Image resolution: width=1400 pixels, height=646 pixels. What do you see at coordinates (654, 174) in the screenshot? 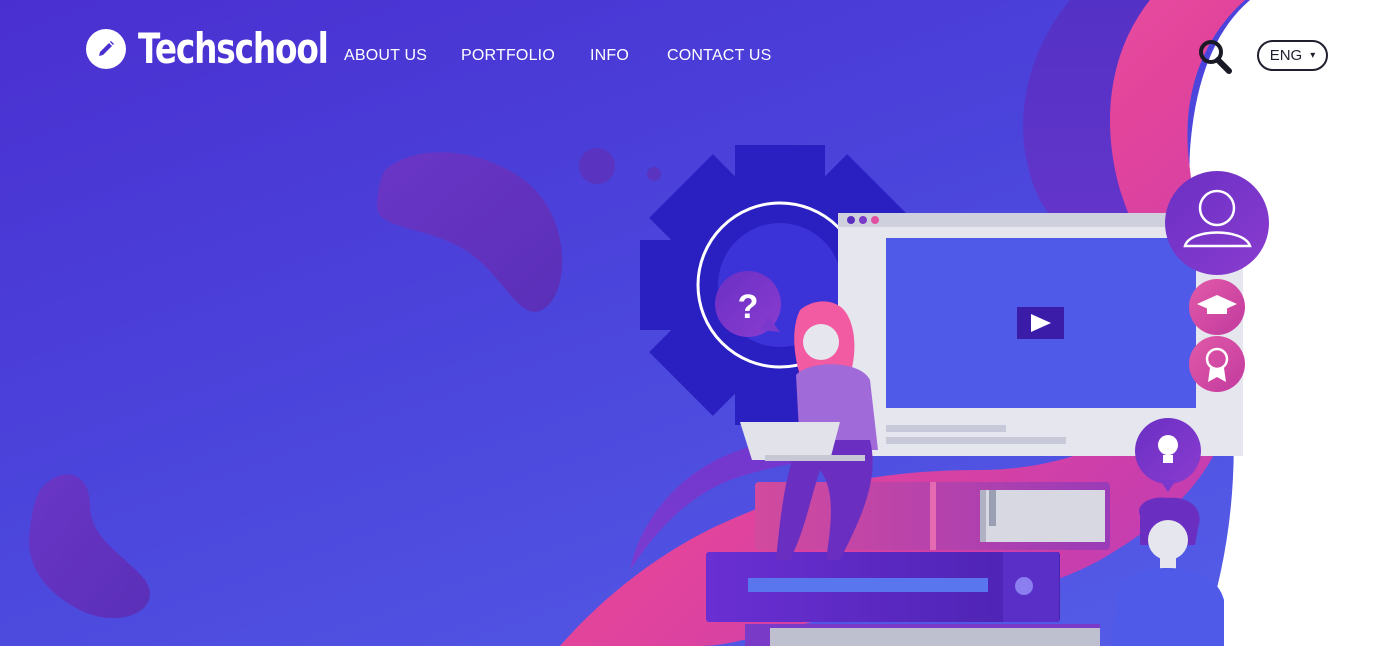
I see `decor-dot-small` at bounding box center [654, 174].